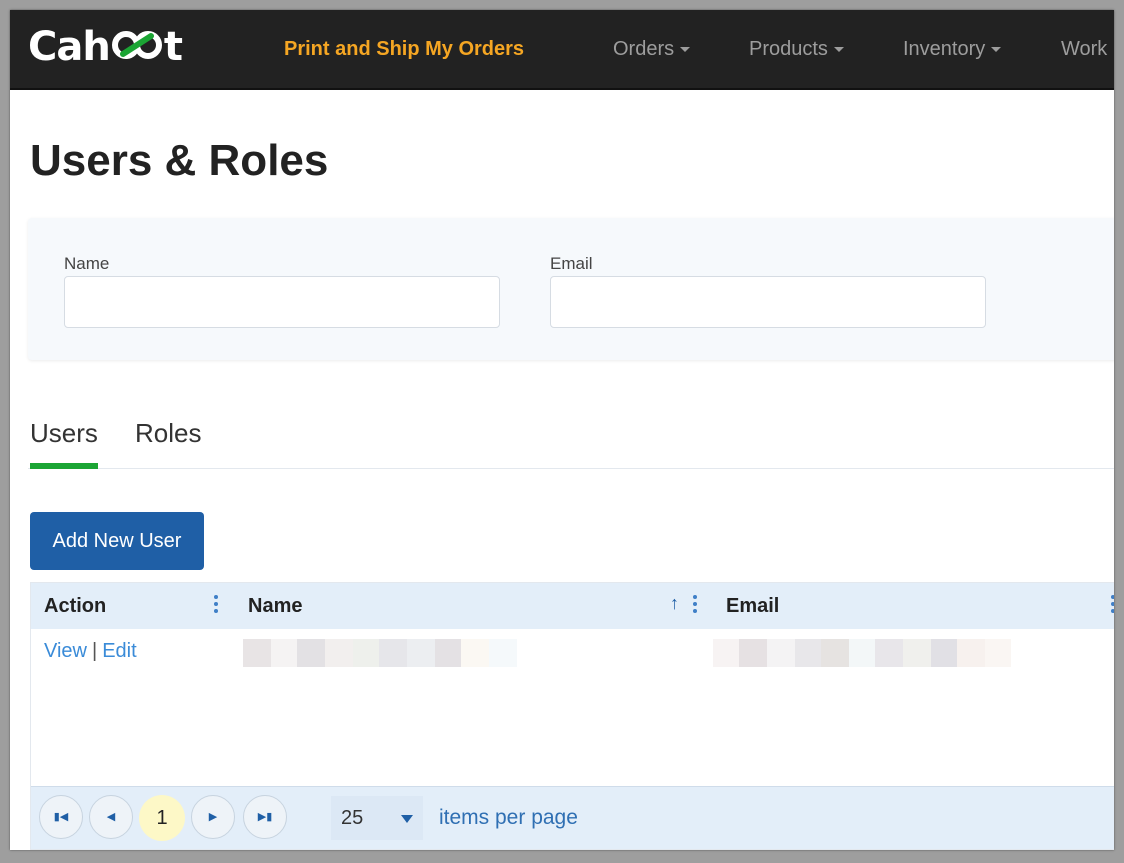 This screenshot has height=863, width=1124. I want to click on nav-products: Products, so click(796, 49).